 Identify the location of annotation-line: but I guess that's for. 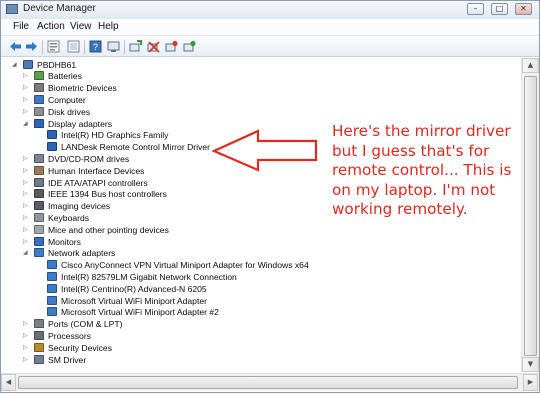
(411, 150).